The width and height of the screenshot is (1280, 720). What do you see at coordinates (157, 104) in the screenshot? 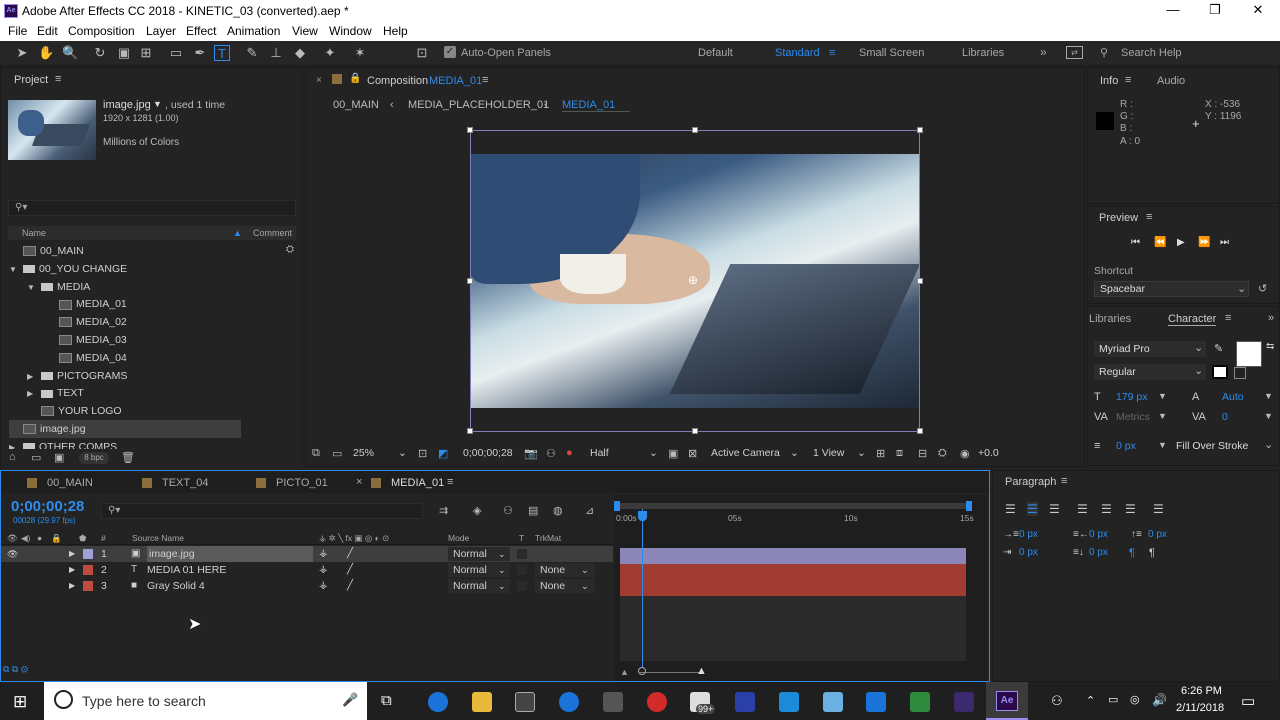
I see `item-dropdown-icon: ▼` at bounding box center [157, 104].